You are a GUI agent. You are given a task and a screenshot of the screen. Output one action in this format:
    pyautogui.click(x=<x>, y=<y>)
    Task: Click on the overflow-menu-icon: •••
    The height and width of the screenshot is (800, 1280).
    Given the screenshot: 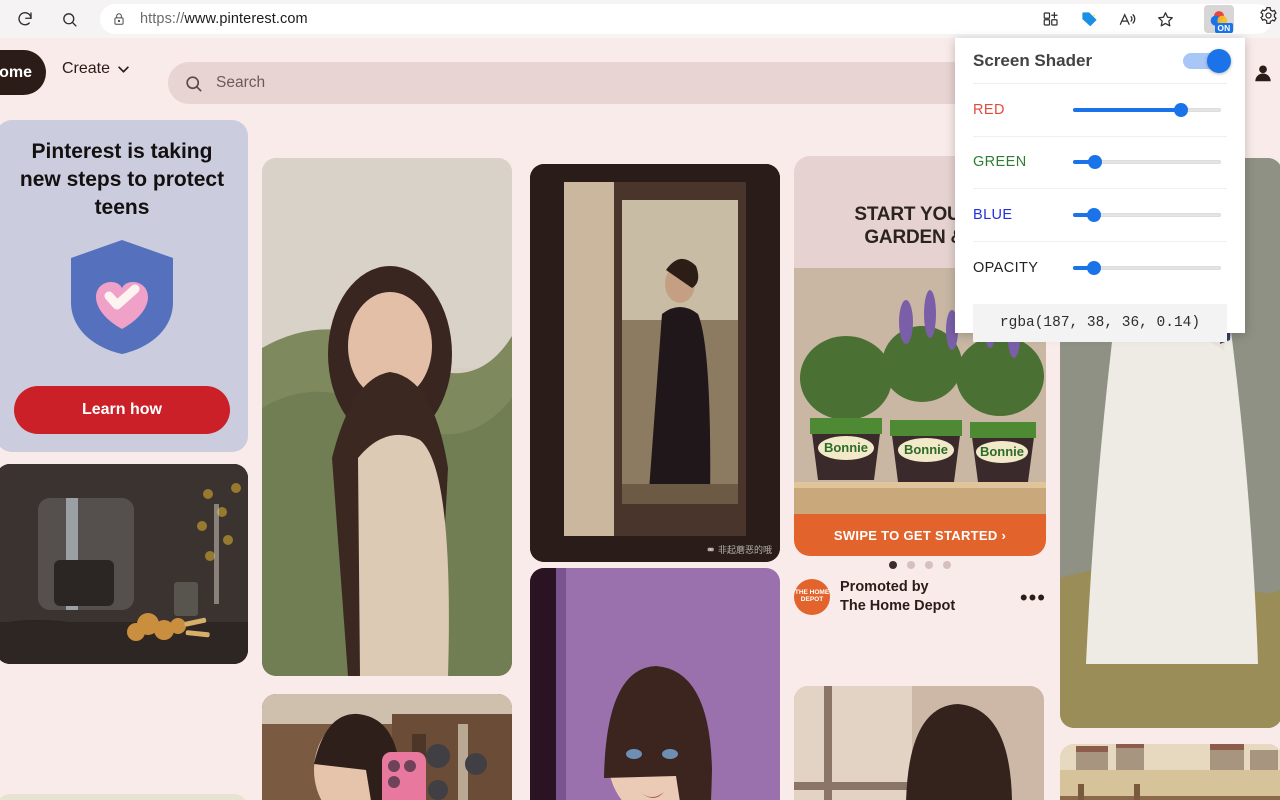 What is the action you would take?
    pyautogui.click(x=1033, y=597)
    